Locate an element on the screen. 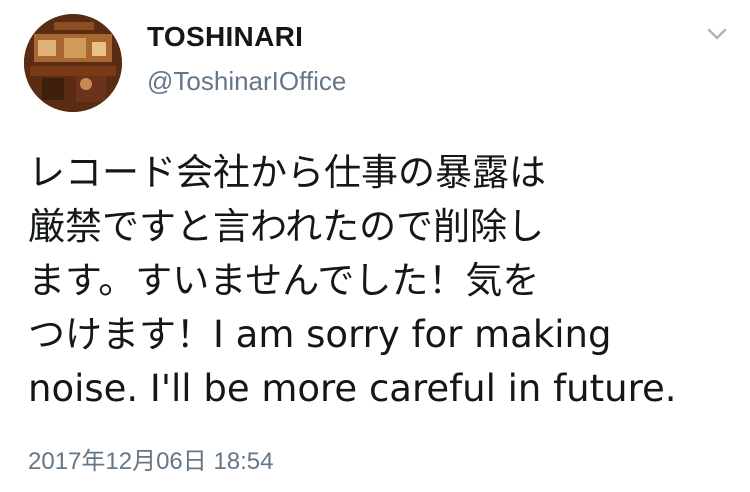  chevron-down-icon is located at coordinates (717, 34).